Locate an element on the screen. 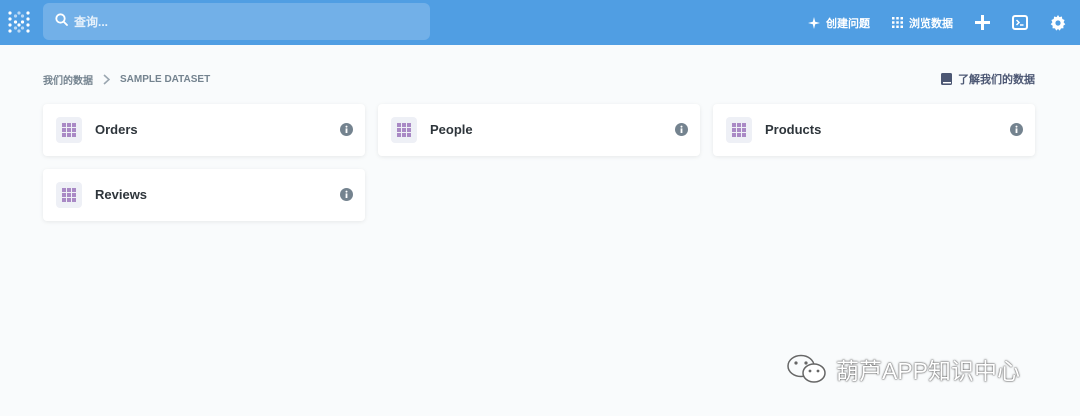 This screenshot has width=1080, height=416. book-icon is located at coordinates (946, 79).